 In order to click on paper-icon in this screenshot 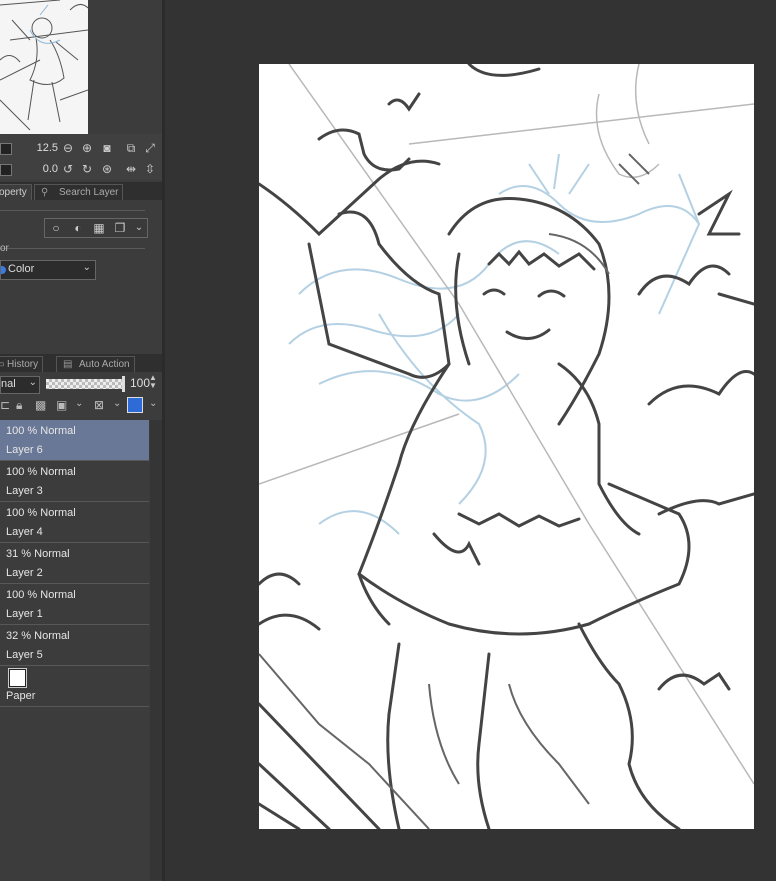, I will do `click(17, 678)`.